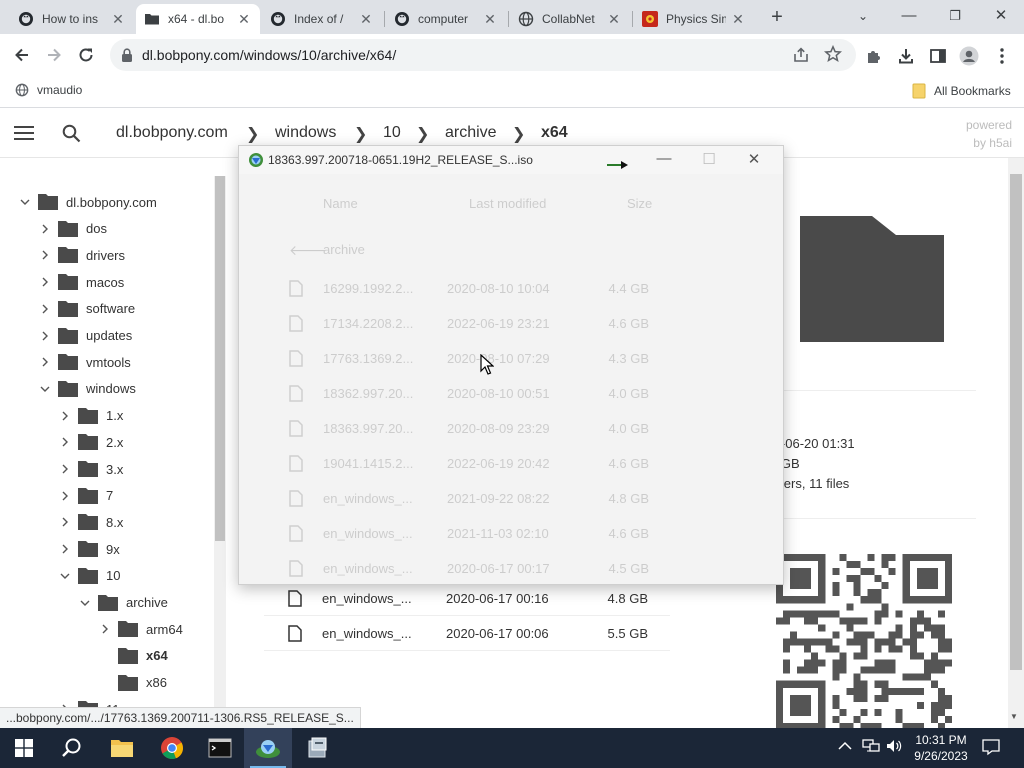  I want to click on taskbar-chrome, so click(172, 748).